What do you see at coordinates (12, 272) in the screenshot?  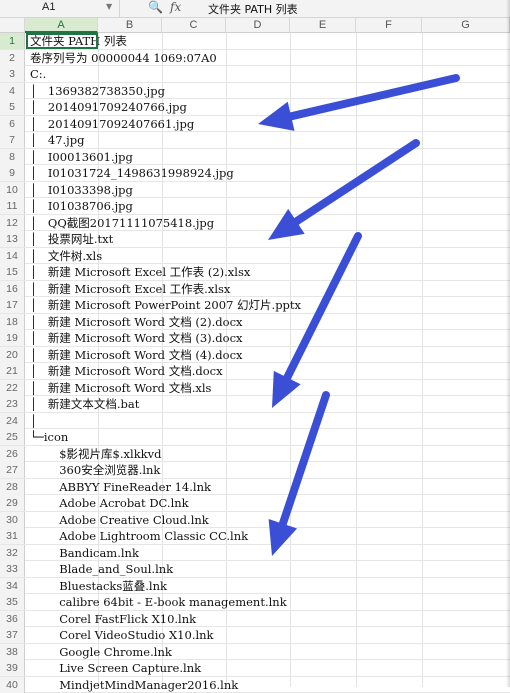 I see `row-header: 15` at bounding box center [12, 272].